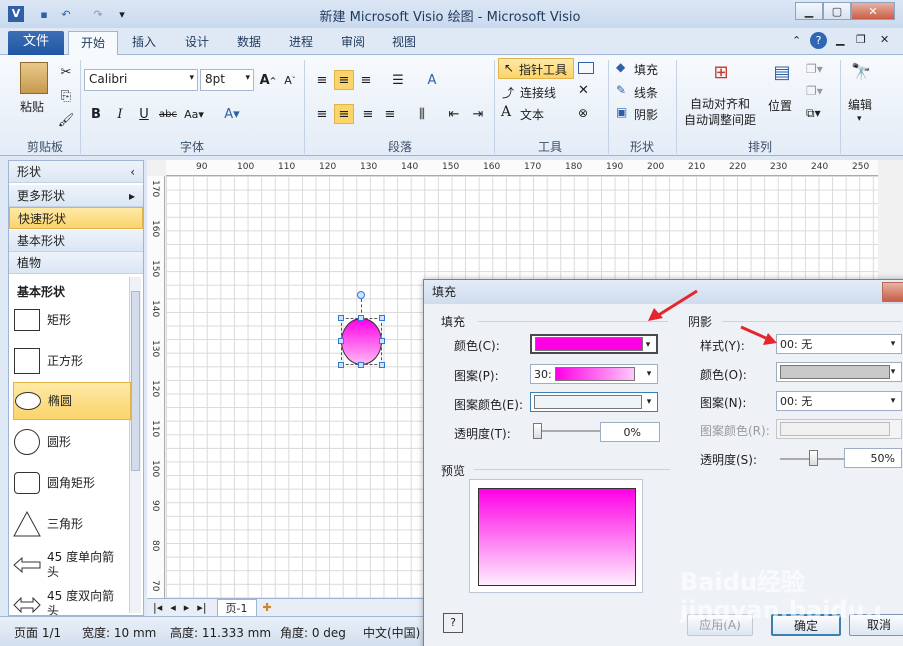 The image size is (903, 646). I want to click on annotation-arrow-color, so click(673, 305).